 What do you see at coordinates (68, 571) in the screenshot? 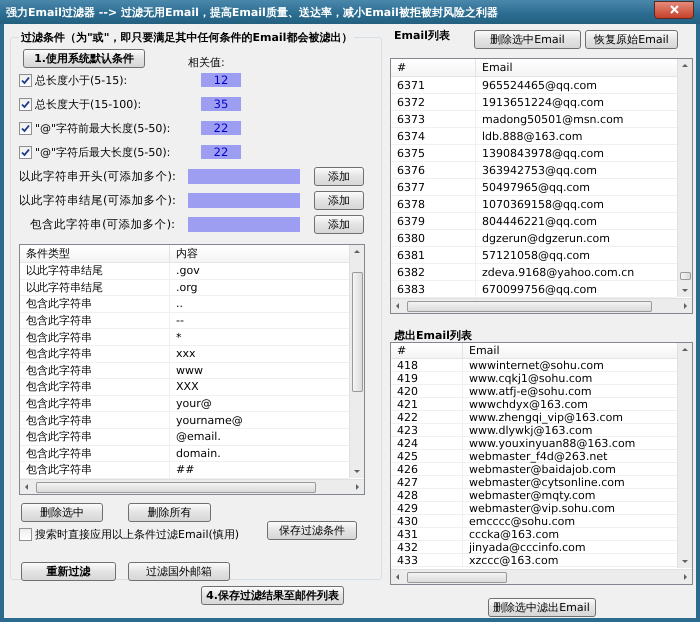
I see `refilter-button: 重新过滤` at bounding box center [68, 571].